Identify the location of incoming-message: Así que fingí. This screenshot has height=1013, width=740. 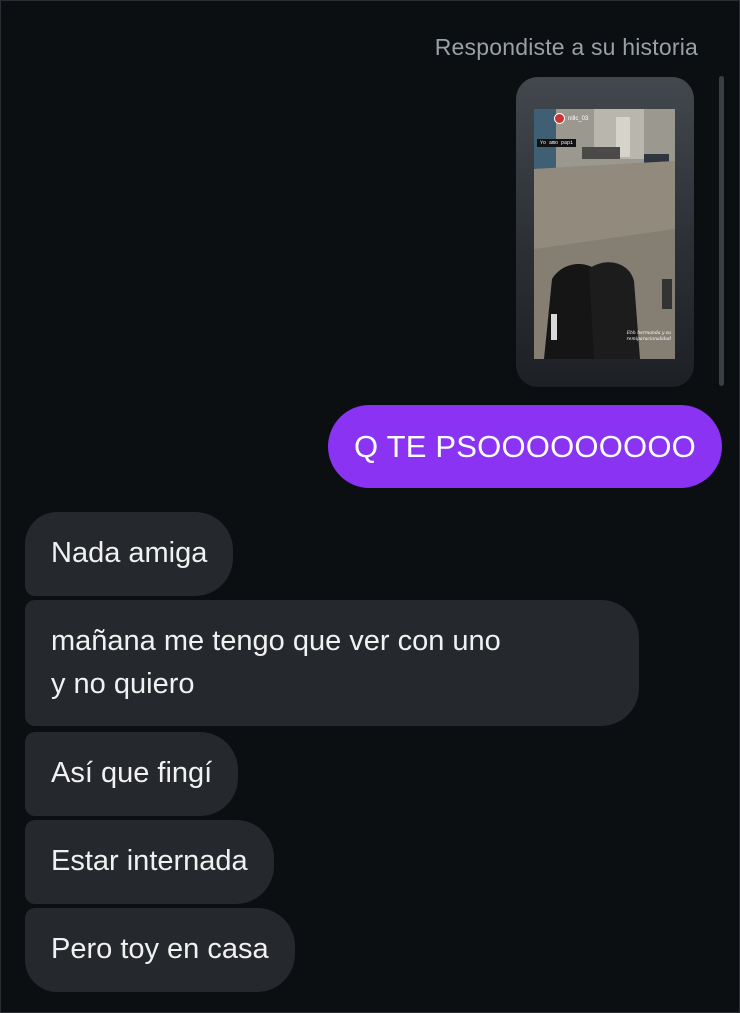
(132, 774).